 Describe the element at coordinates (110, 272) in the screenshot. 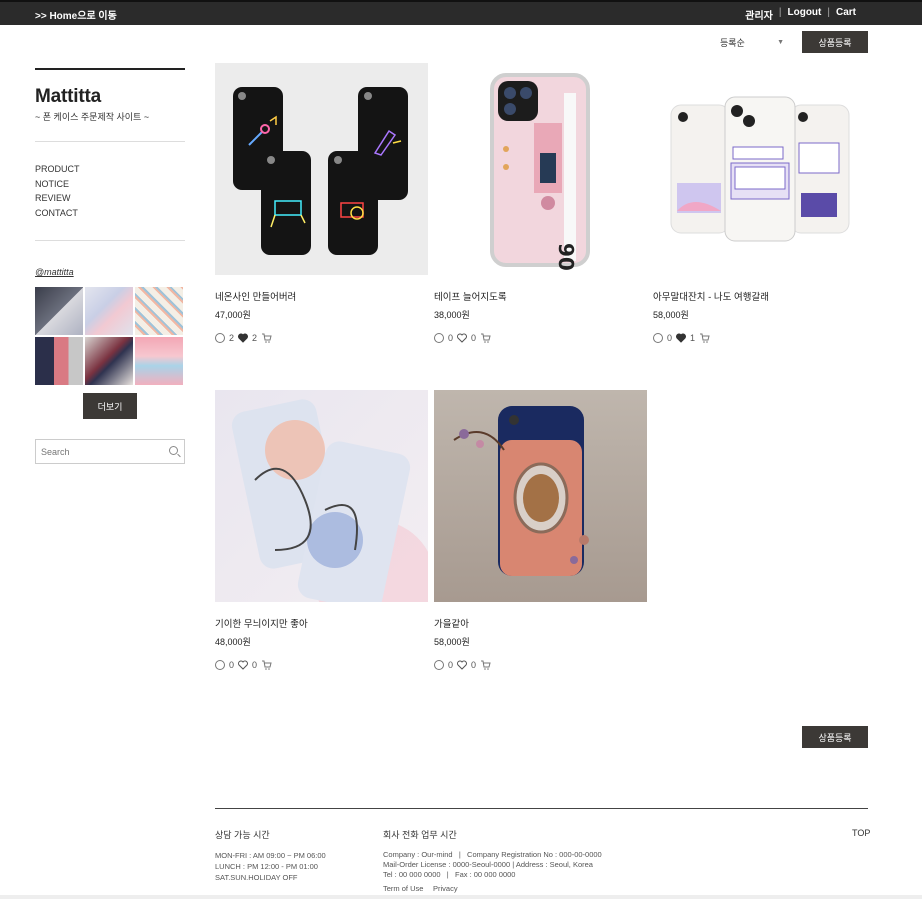

I see `instagram-handle-link: @mattitta` at that location.